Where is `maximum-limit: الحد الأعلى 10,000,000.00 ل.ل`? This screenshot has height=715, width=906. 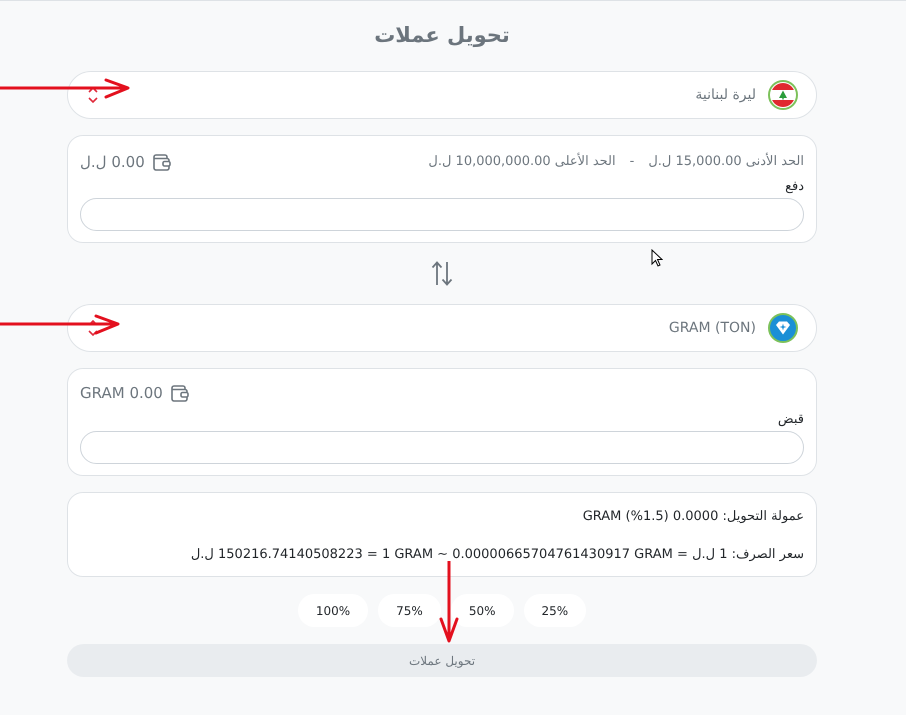 maximum-limit: الحد الأعلى 10,000,000.00 ل.ل is located at coordinates (522, 162).